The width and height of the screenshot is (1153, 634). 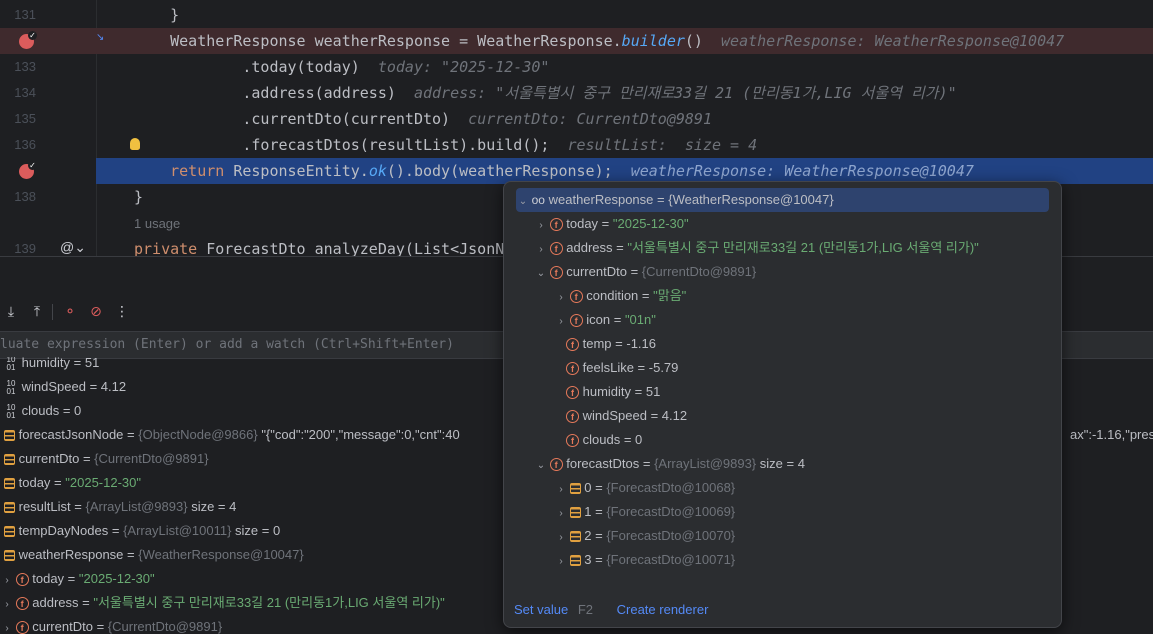 I want to click on more-icon: ⋮, so click(x=122, y=311).